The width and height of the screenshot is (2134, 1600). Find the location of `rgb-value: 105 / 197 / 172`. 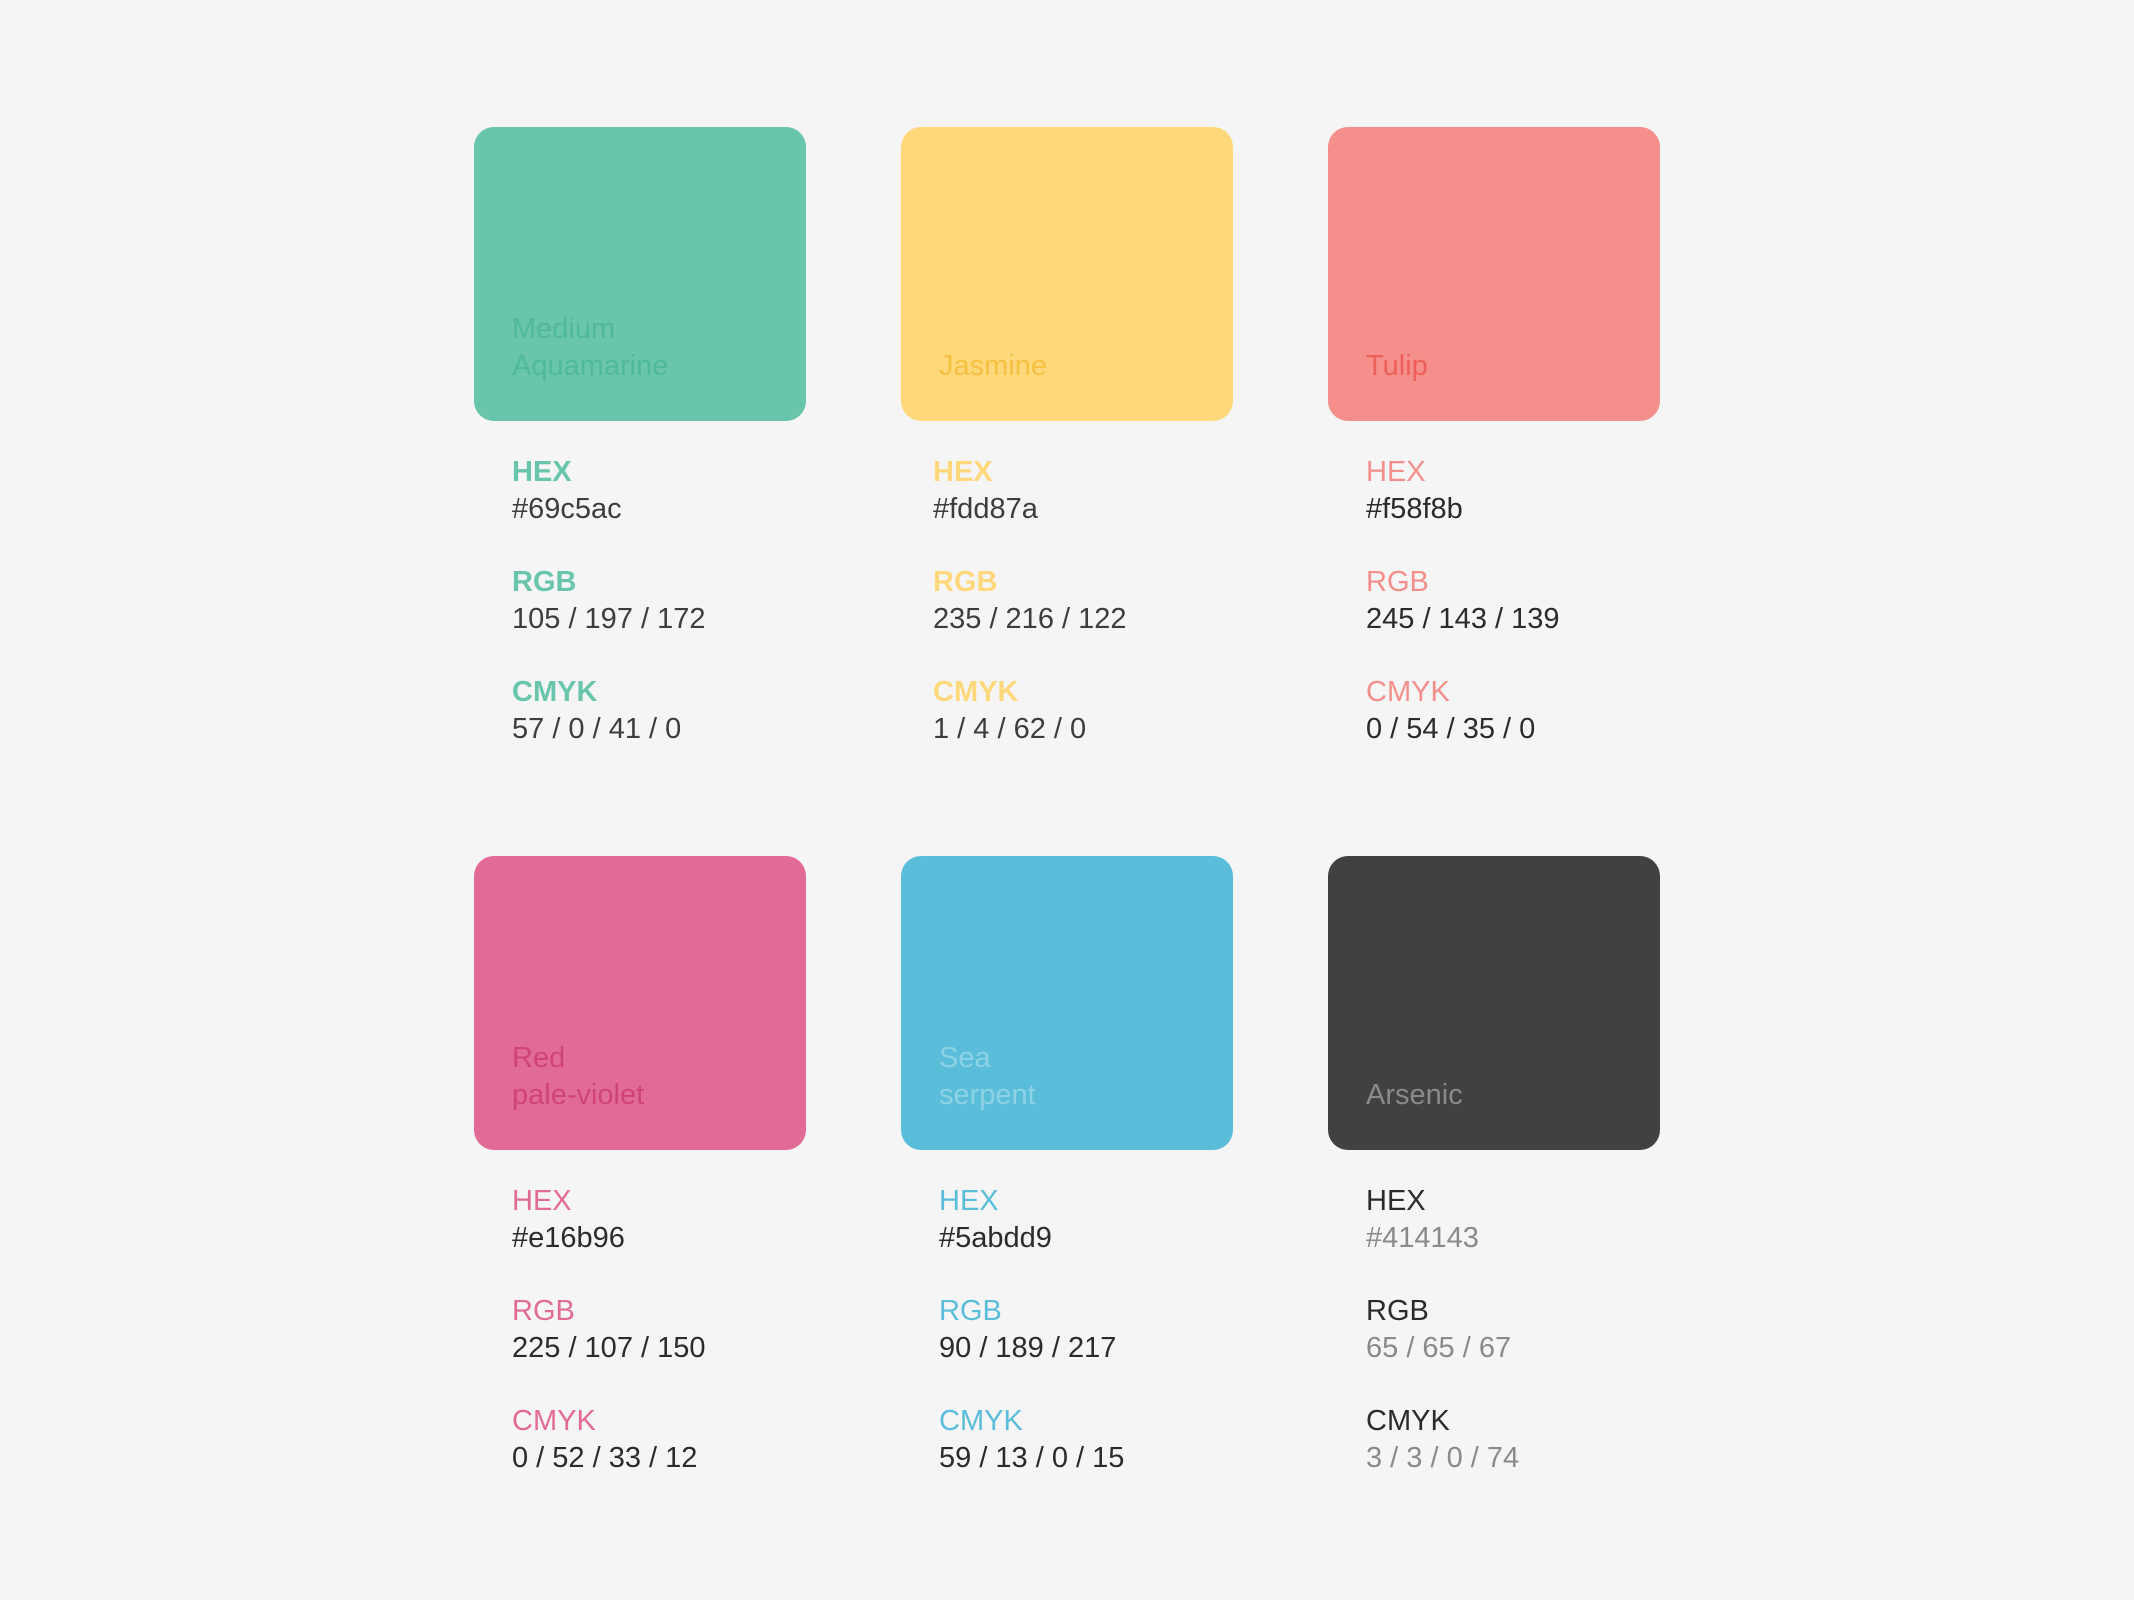

rgb-value: 105 / 197 / 172 is located at coordinates (609, 619).